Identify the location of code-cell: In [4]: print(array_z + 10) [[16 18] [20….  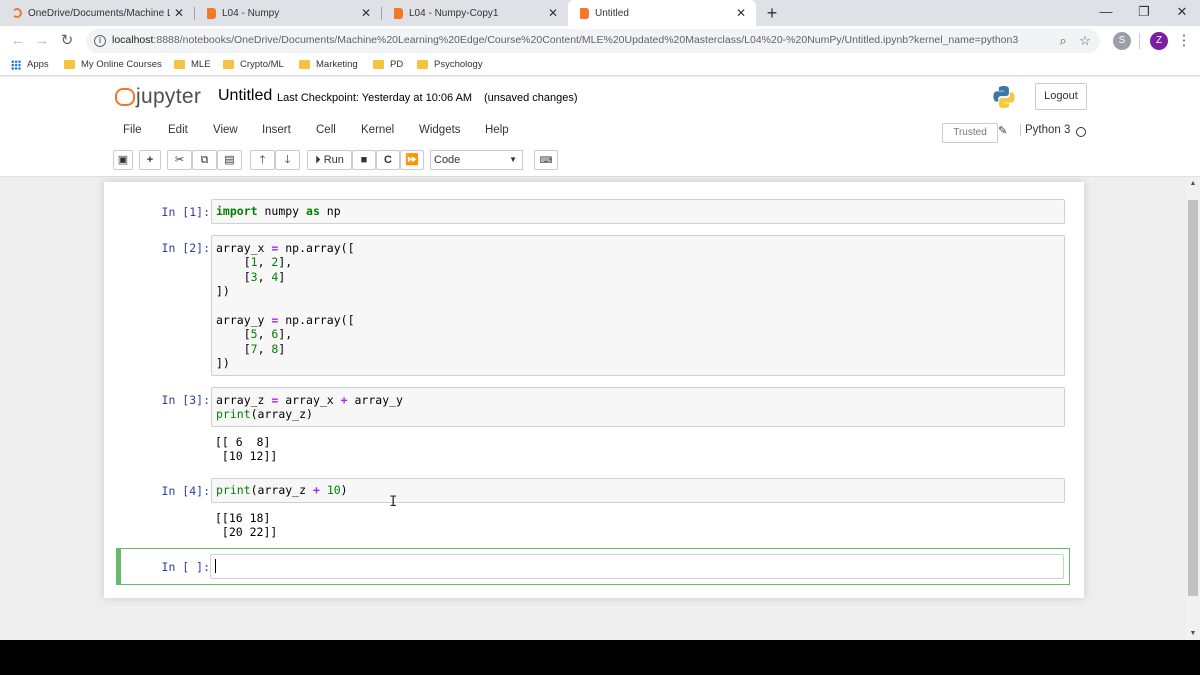
(591, 510).